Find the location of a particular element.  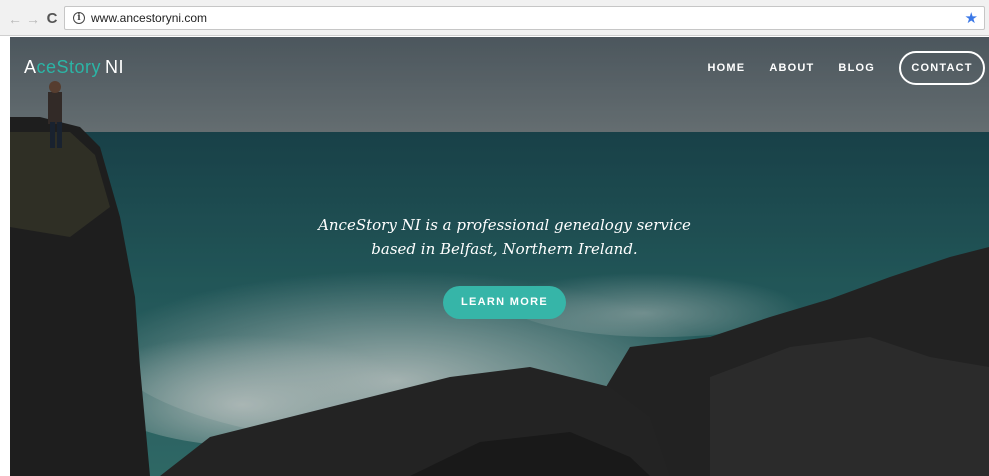

logo-part-ni: NI is located at coordinates (115, 67).